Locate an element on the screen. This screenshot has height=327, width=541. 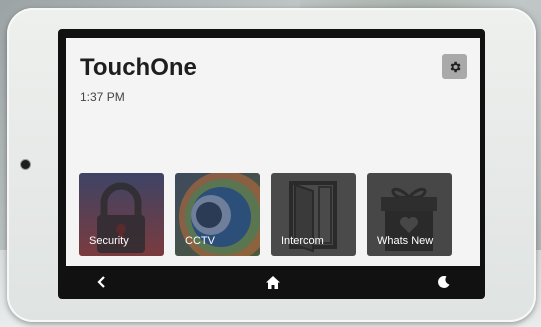
settings-button is located at coordinates (454, 66).